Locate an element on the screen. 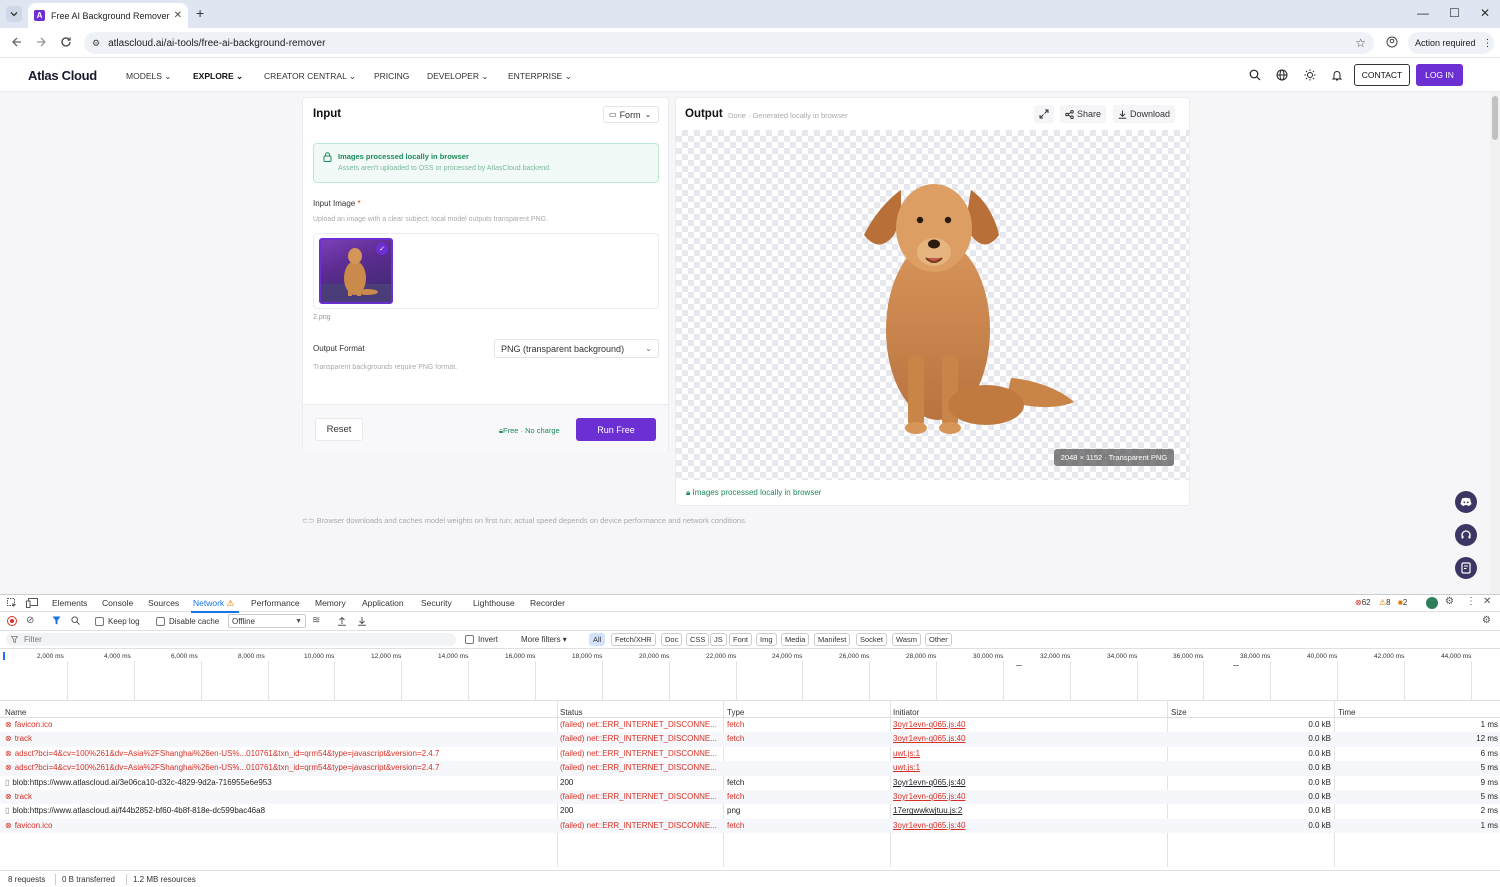  record-icon is located at coordinates (12, 621).